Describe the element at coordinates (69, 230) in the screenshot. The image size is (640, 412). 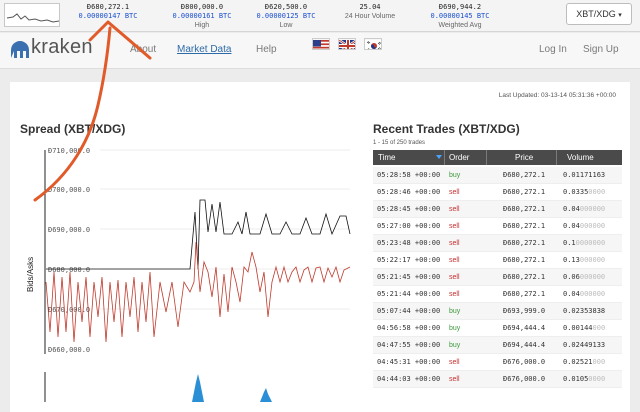
I see `y-tick-690000: Đ690,000.0` at that location.